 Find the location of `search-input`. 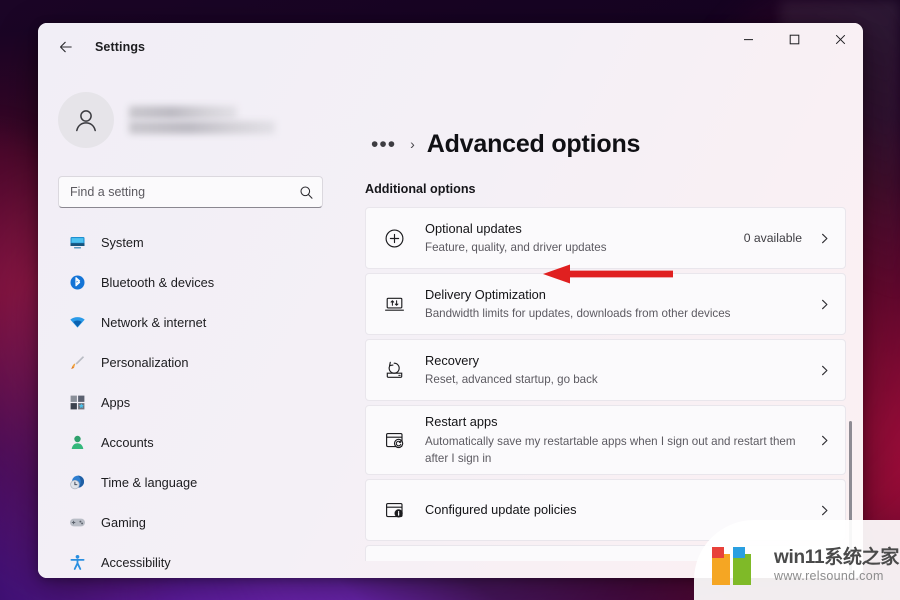

search-input is located at coordinates (190, 192).